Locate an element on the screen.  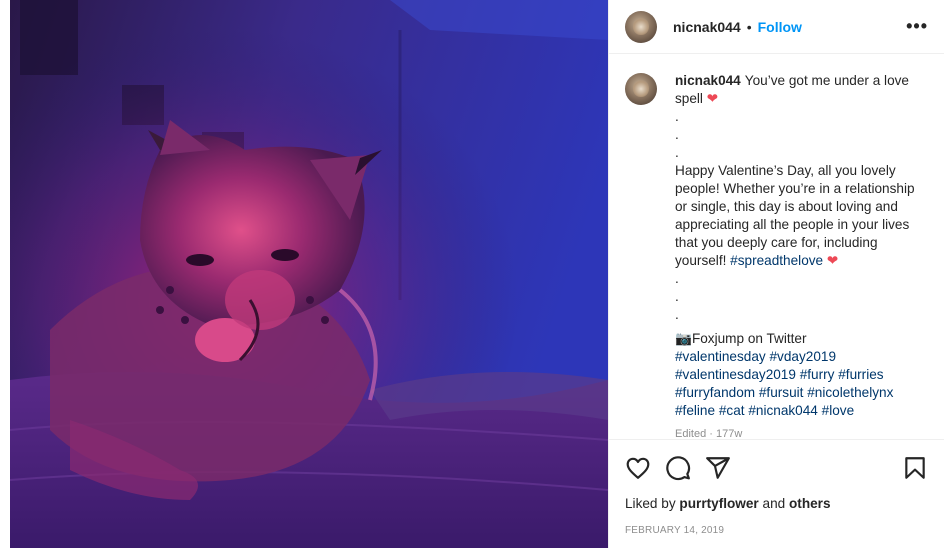
page-margin is located at coordinates (5, 274).